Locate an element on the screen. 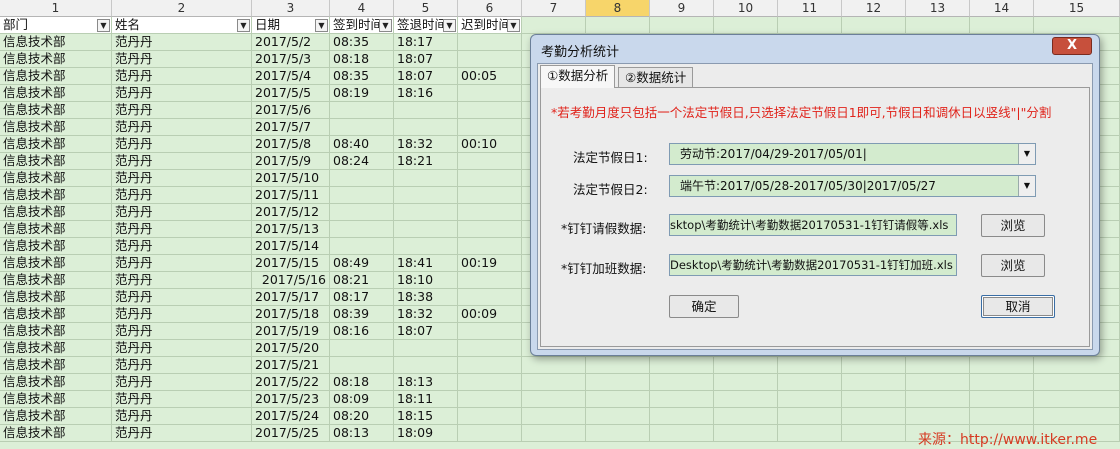 The image size is (1120, 449). table-cell: 2017/5/17 is located at coordinates (291, 297).